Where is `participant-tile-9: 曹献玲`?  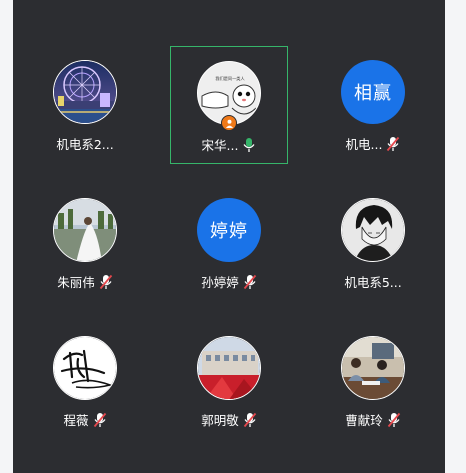
participant-tile-9: 曹献玲 is located at coordinates (373, 381).